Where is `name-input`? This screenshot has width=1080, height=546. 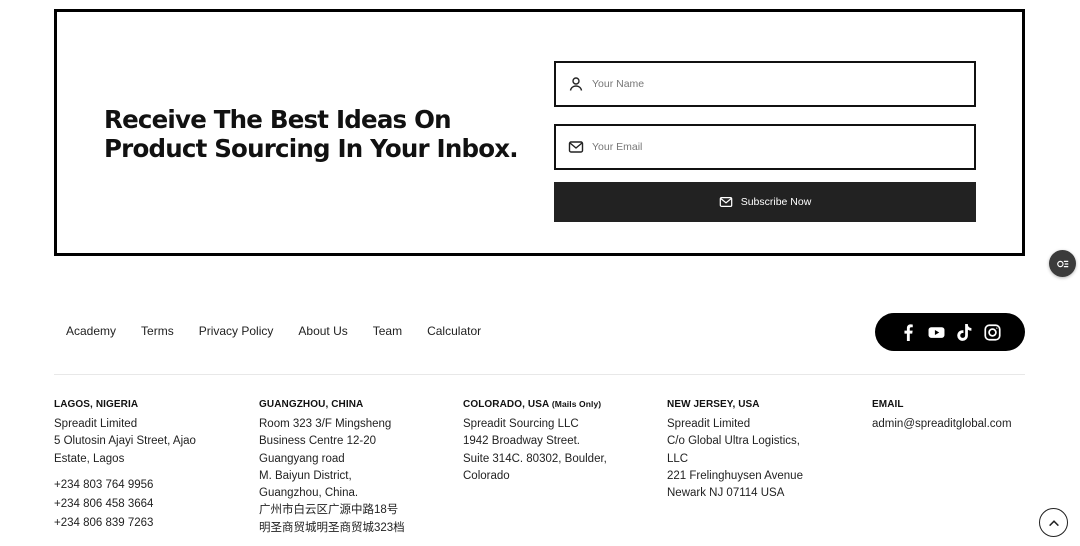 name-input is located at coordinates (772, 84).